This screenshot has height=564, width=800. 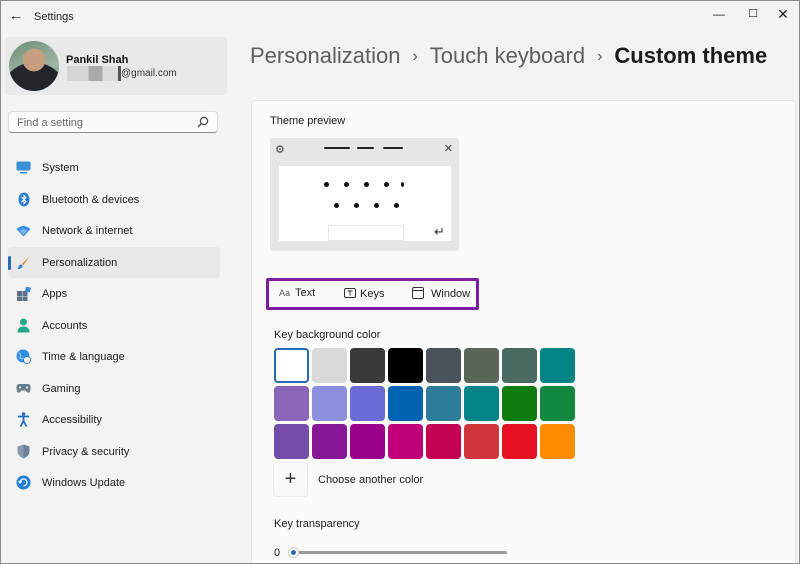 I want to click on breadcrumb-touch-keyboard: Touch keyboard, so click(x=507, y=55).